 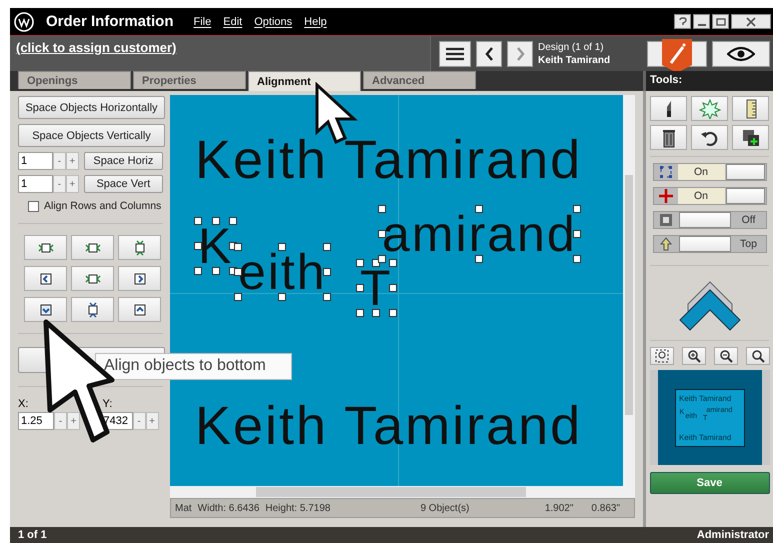 What do you see at coordinates (479, 234) in the screenshot?
I see `design-text: amirand` at bounding box center [479, 234].